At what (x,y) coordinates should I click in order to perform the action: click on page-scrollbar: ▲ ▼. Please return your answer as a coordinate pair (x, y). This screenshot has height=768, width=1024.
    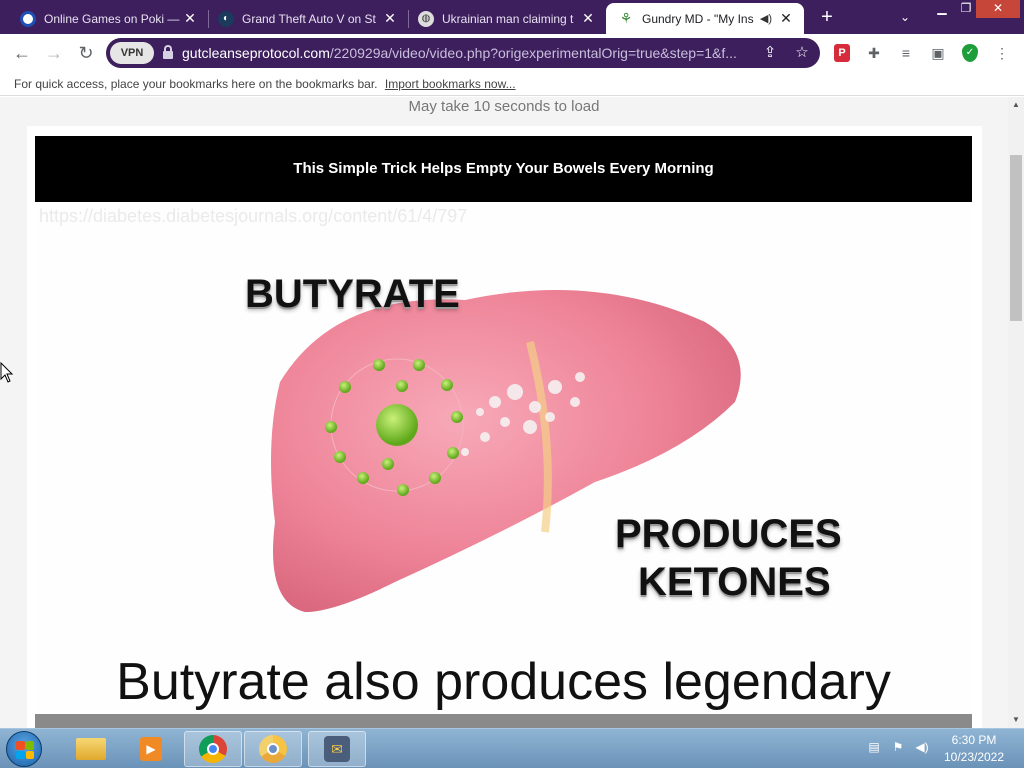
    Looking at the image, I should click on (1016, 412).